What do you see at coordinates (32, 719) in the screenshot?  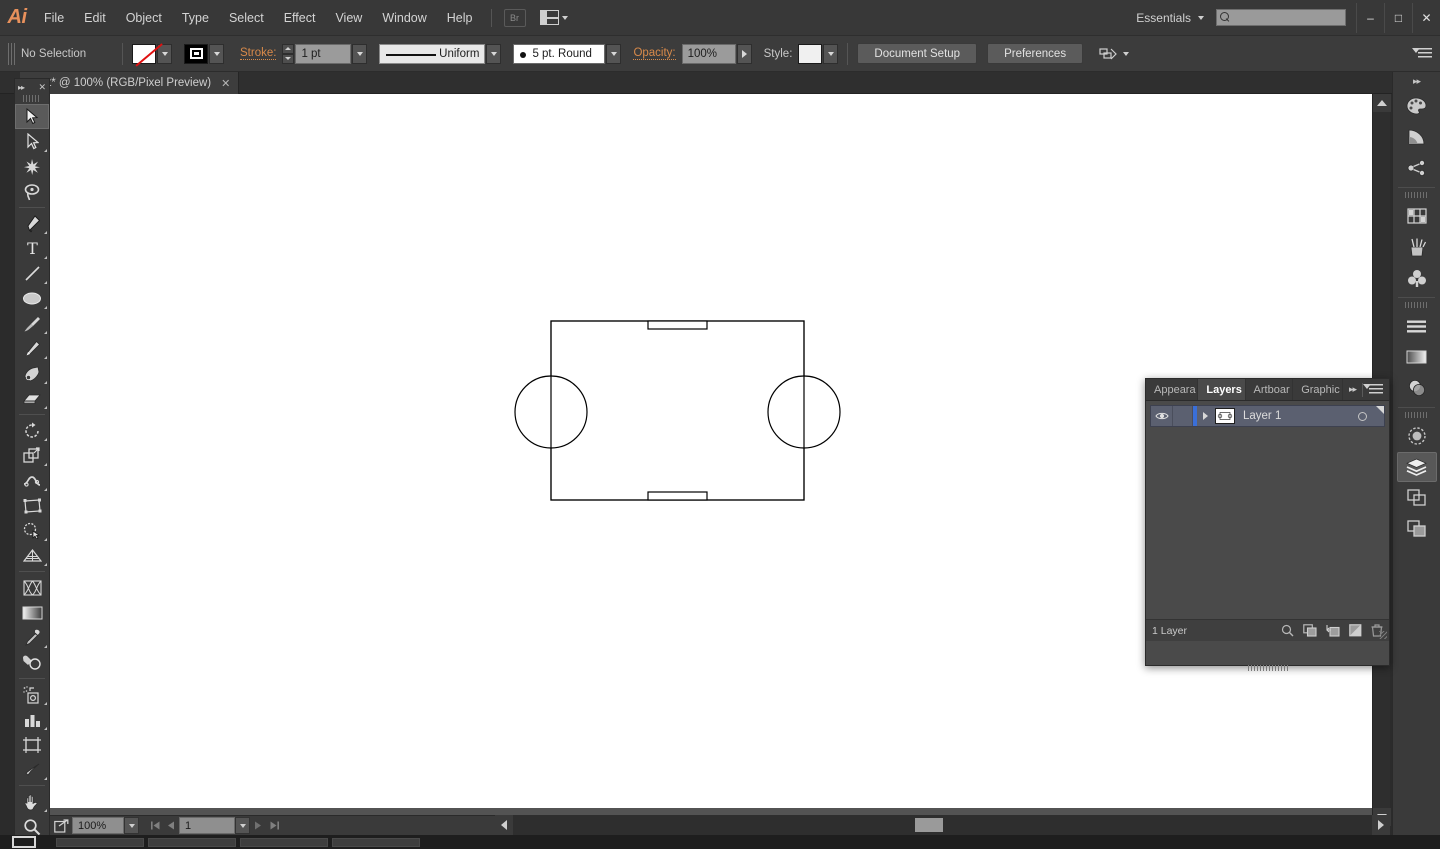 I see `column-graph-tool` at bounding box center [32, 719].